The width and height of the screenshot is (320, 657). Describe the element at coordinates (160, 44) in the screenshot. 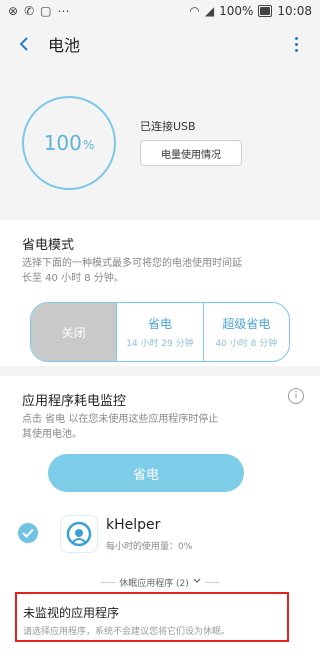

I see `app-bar: 电池` at that location.